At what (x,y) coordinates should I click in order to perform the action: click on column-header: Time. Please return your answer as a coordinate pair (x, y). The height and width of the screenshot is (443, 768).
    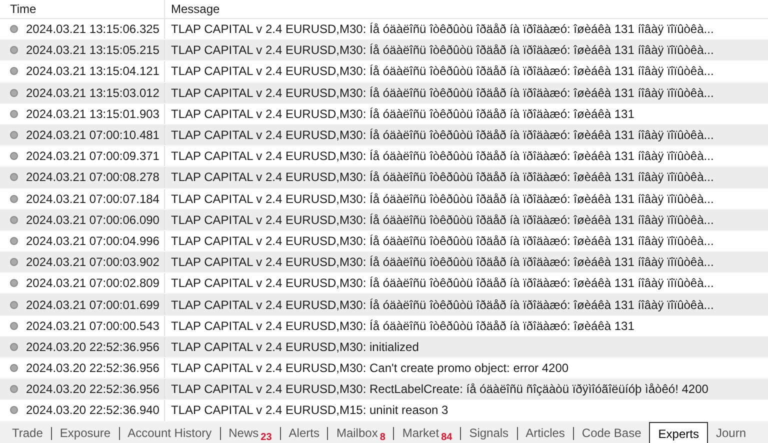
    Looking at the image, I should click on (82, 9).